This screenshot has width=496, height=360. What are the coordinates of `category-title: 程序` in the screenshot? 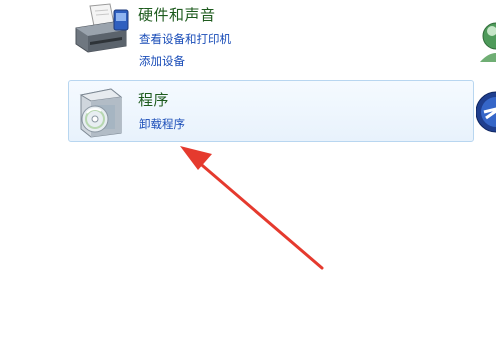 It's located at (153, 99).